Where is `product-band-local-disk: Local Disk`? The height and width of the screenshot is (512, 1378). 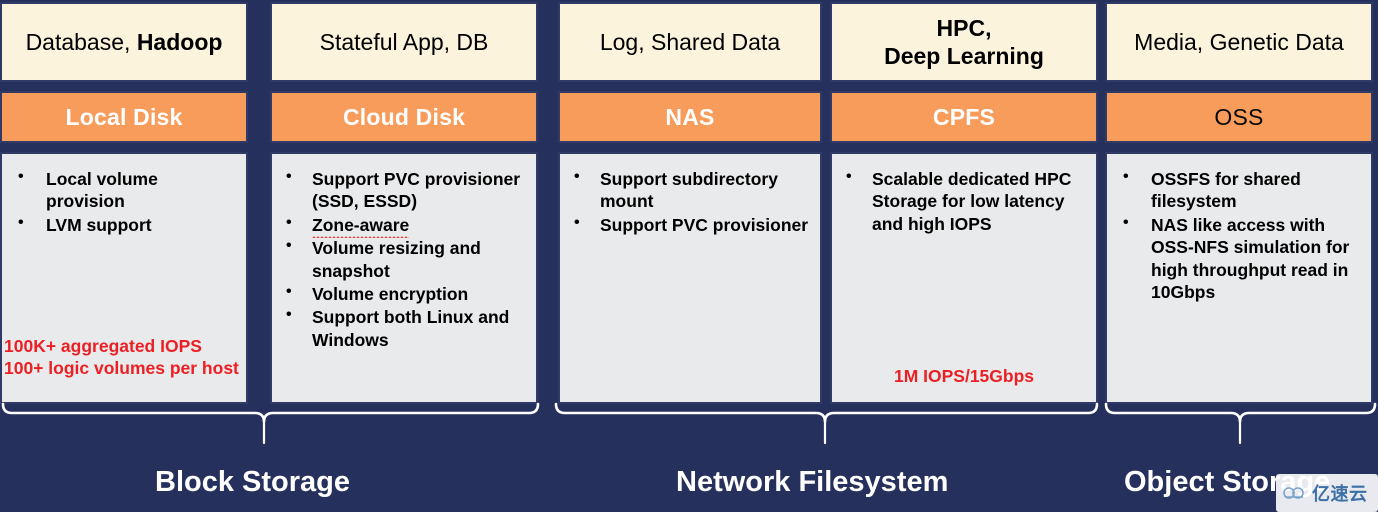
product-band-local-disk: Local Disk is located at coordinates (124, 117).